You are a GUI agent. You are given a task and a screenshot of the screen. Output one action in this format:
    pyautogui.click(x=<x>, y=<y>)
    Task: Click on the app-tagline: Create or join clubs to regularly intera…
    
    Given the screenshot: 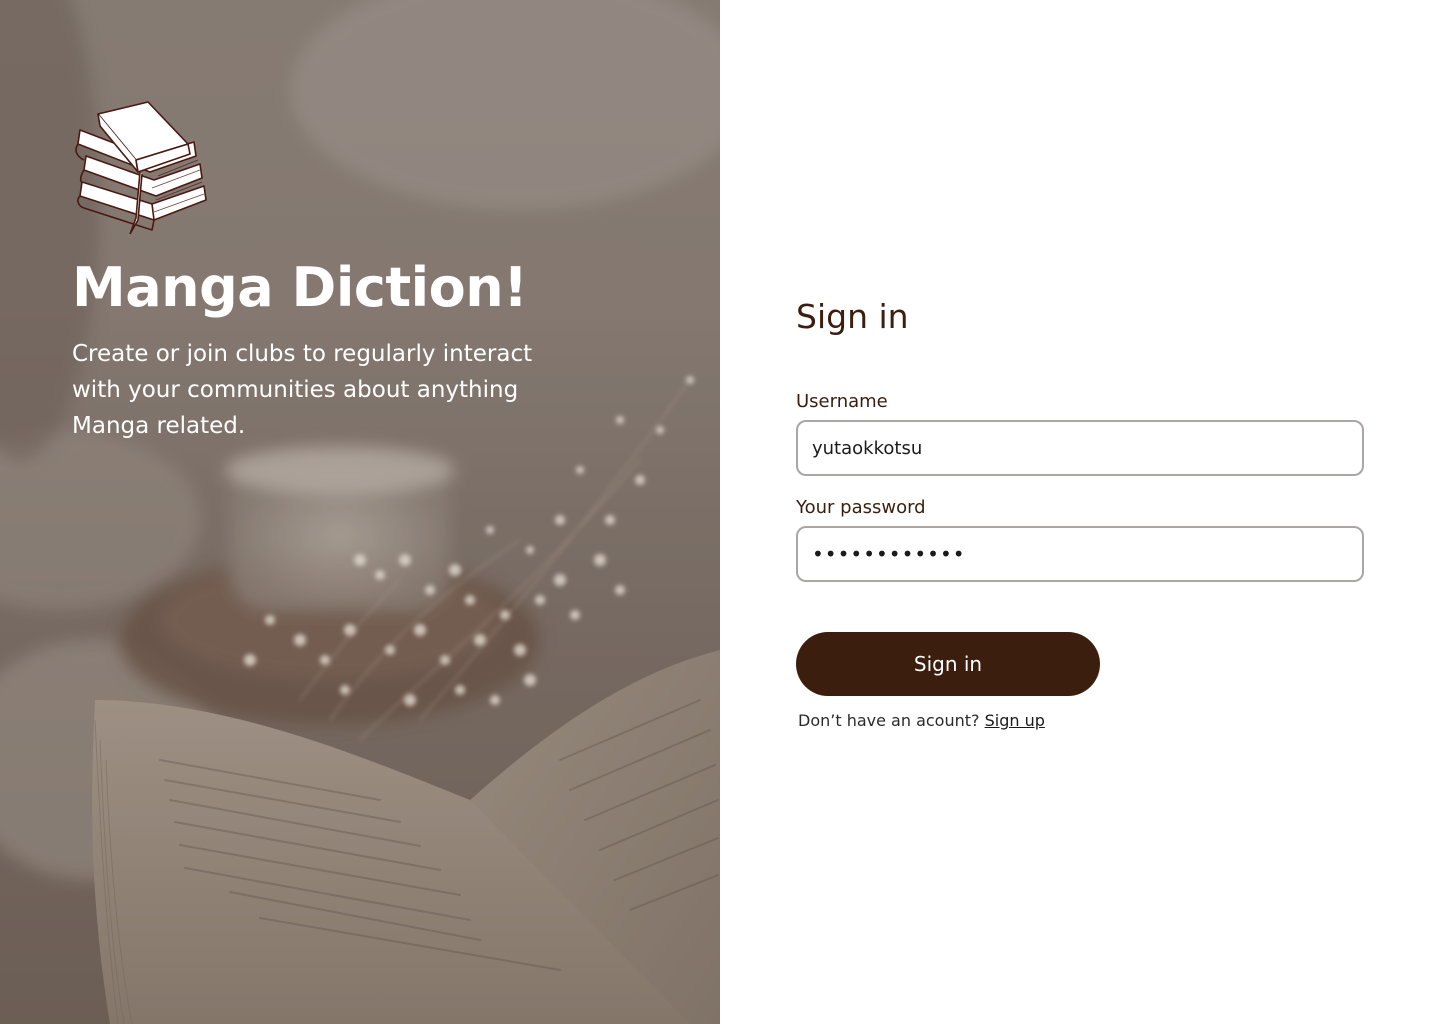 What is the action you would take?
    pyautogui.click(x=302, y=390)
    